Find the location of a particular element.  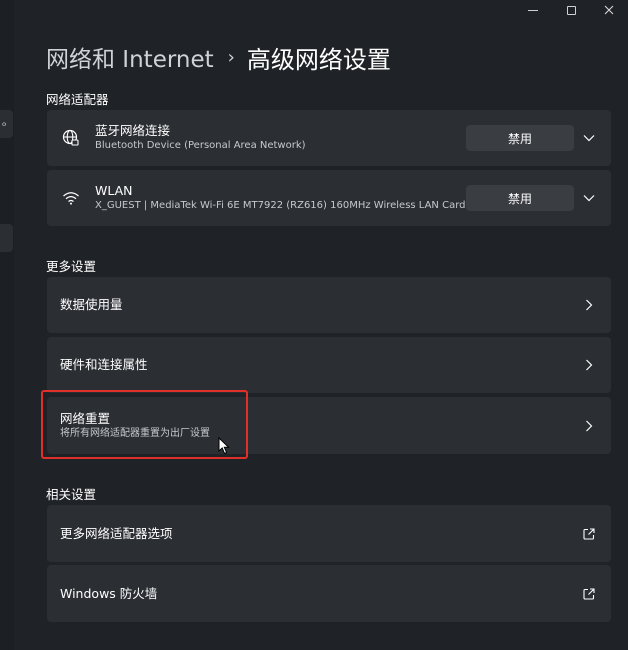

disable-button-bluetooth: 禁用 is located at coordinates (520, 138).